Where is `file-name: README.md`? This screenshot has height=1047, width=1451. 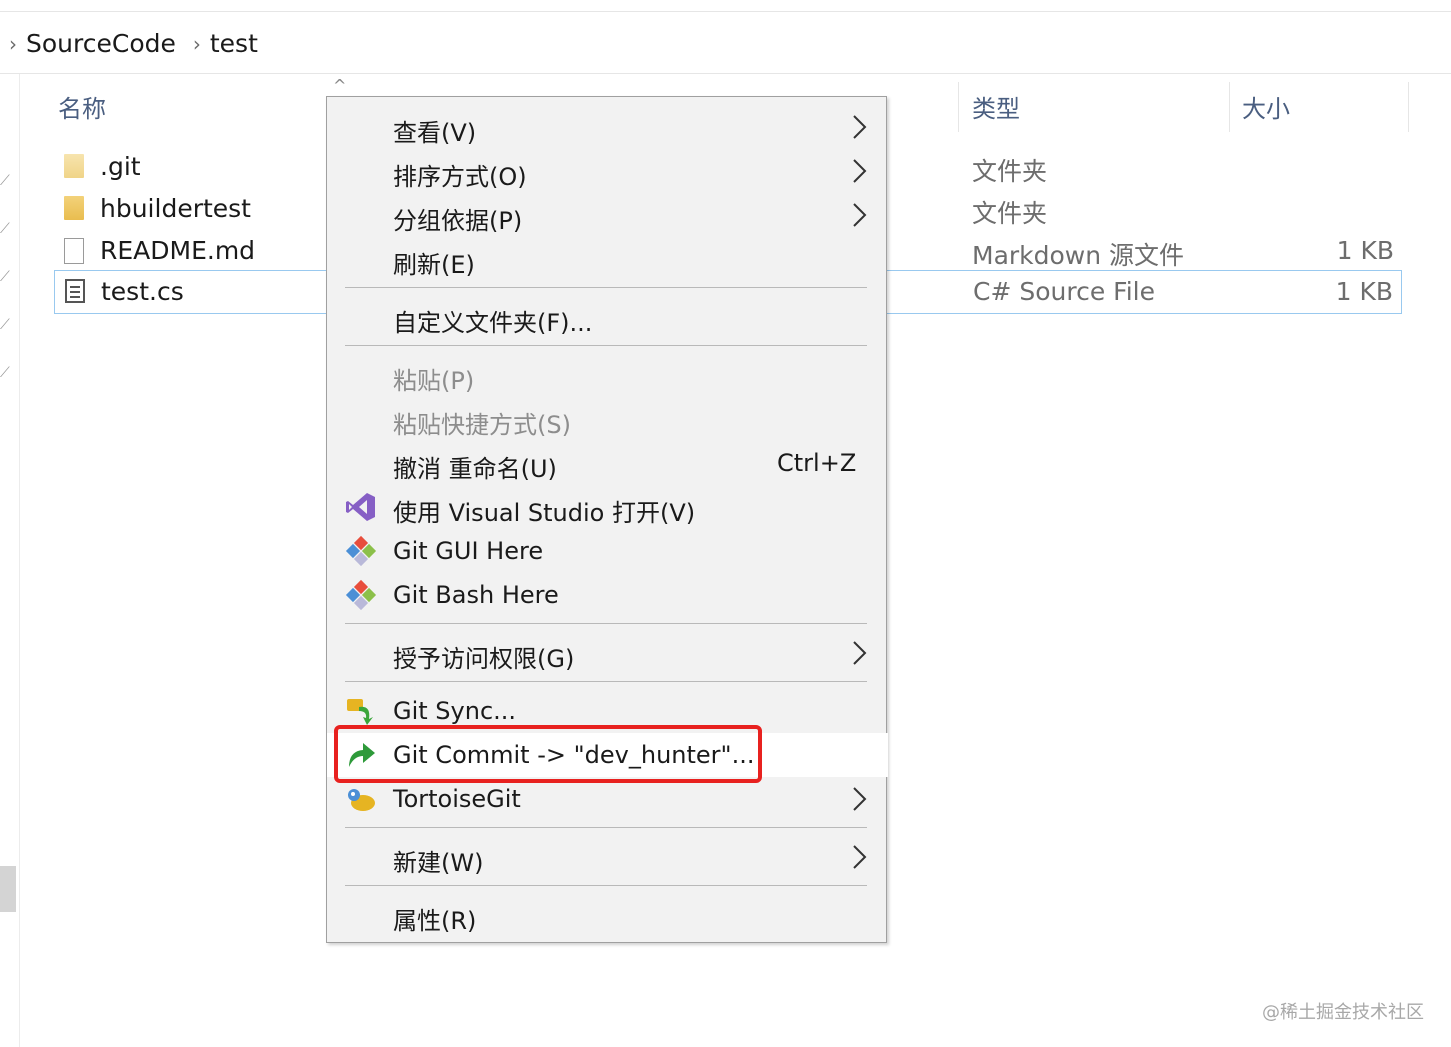
file-name: README.md is located at coordinates (178, 250).